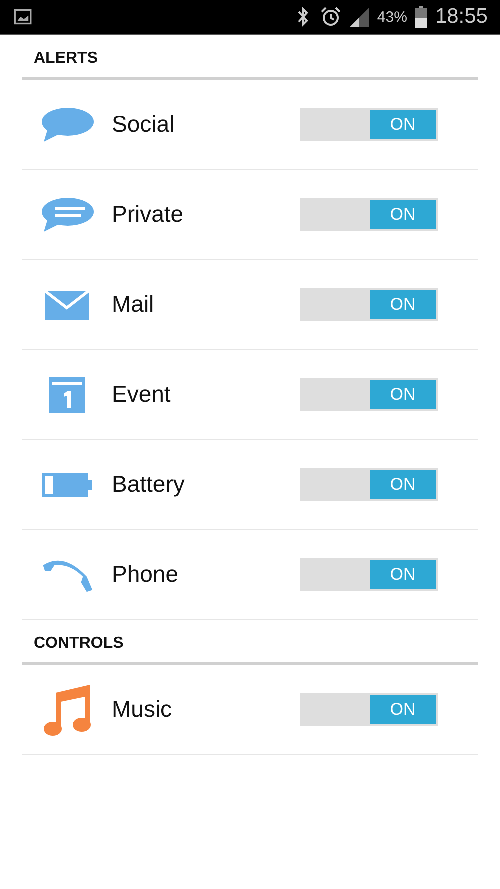 Image resolution: width=500 pixels, height=889 pixels. I want to click on battery-icon, so click(421, 17).